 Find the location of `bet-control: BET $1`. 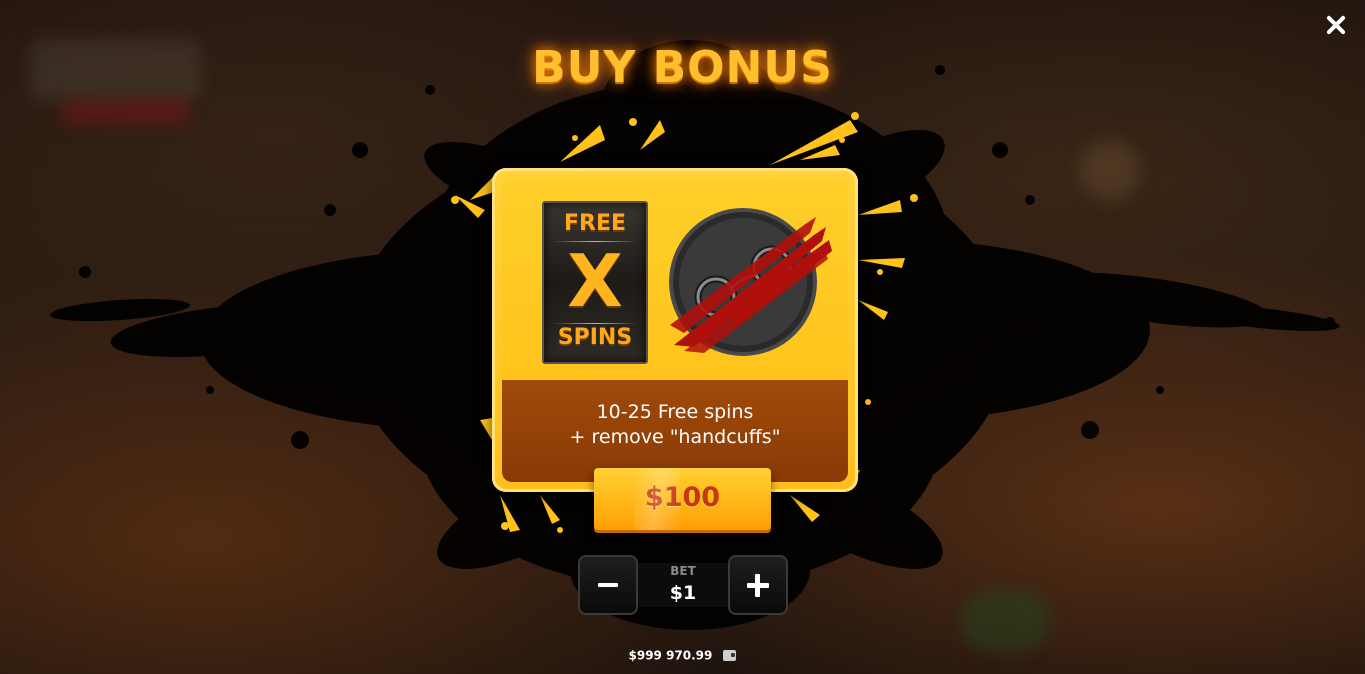

bet-control: BET $1 is located at coordinates (683, 585).